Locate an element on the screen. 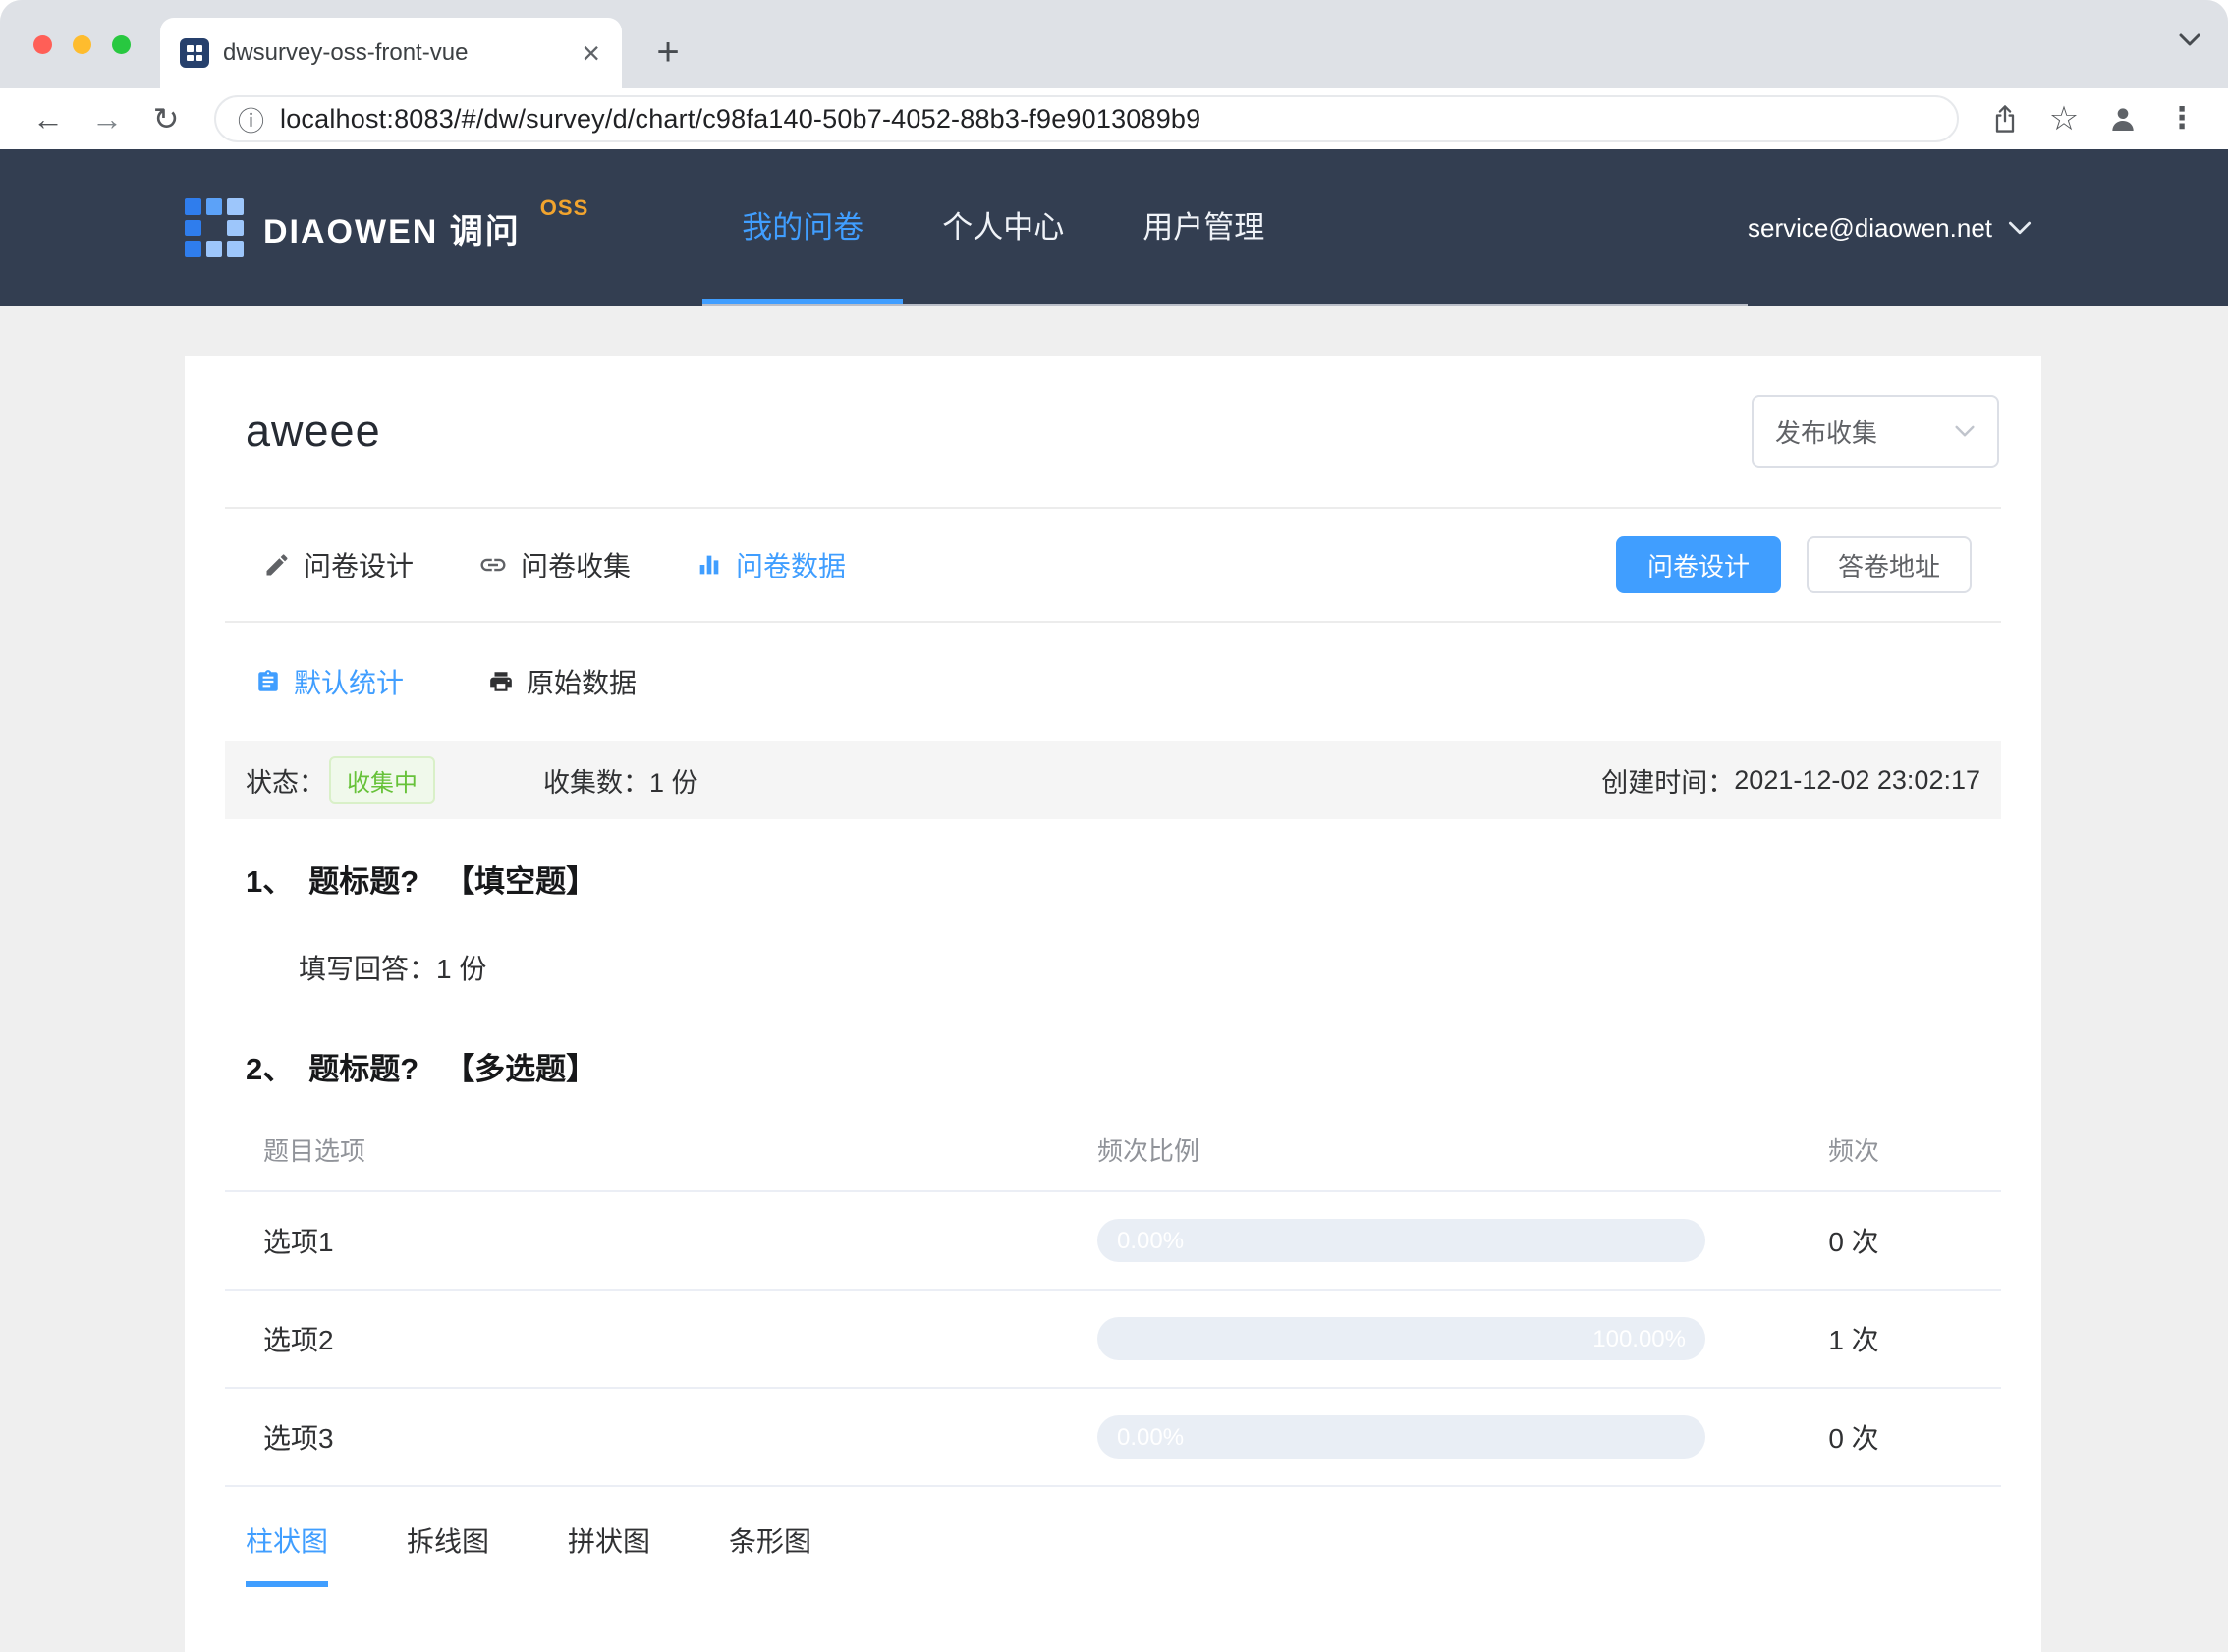 The width and height of the screenshot is (2228, 1652). tab-label: 问卷收集 is located at coordinates (576, 566).